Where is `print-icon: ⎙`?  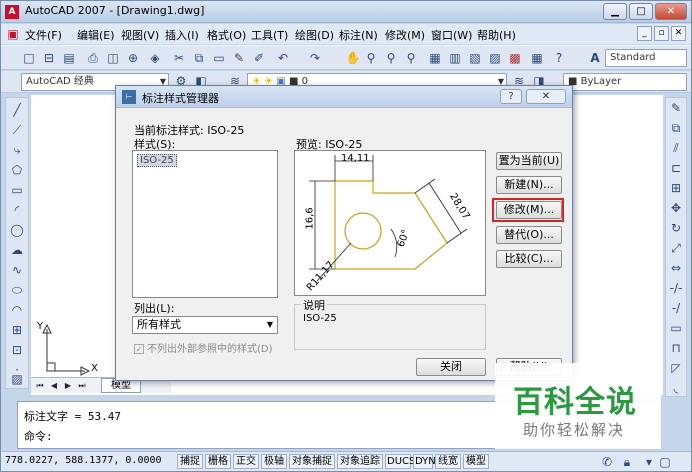 print-icon: ⎙ is located at coordinates (93, 58).